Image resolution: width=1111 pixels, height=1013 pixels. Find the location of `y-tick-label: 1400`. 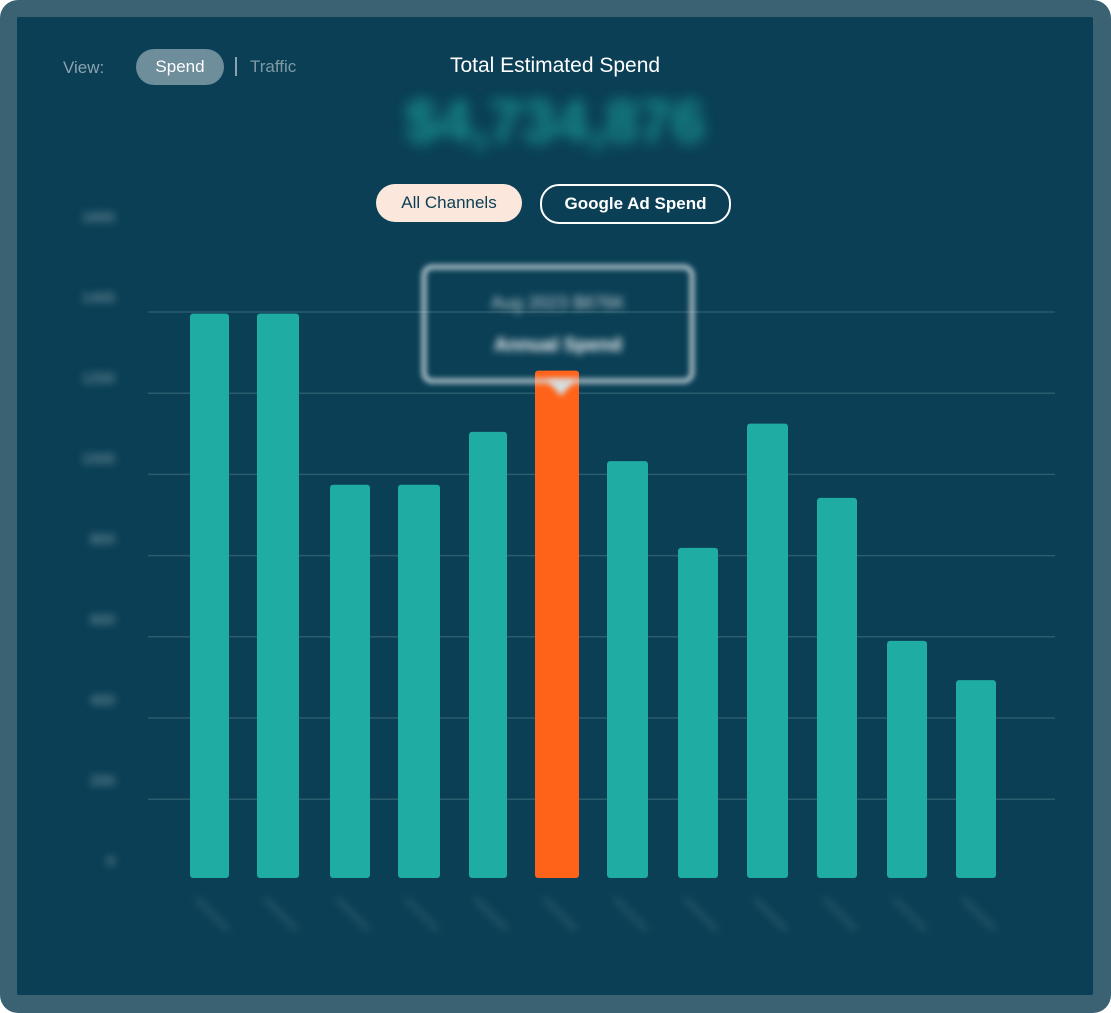

y-tick-label: 1400 is located at coordinates (98, 298).